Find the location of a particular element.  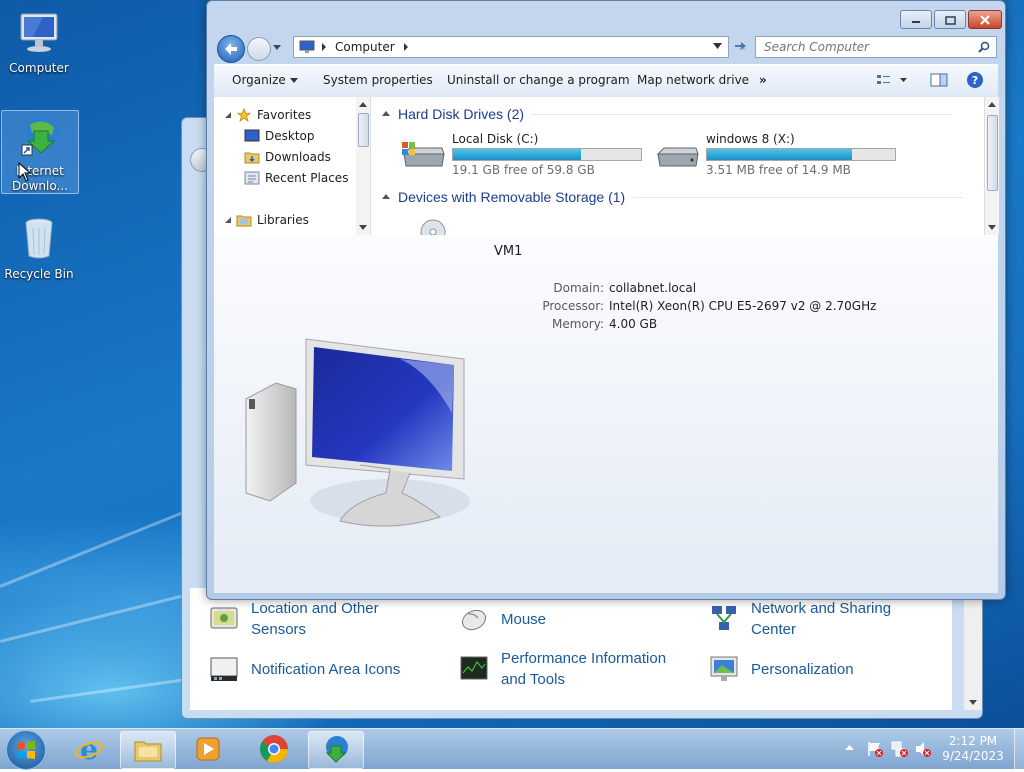

show-hidden-icons-icon is located at coordinates (849, 747).